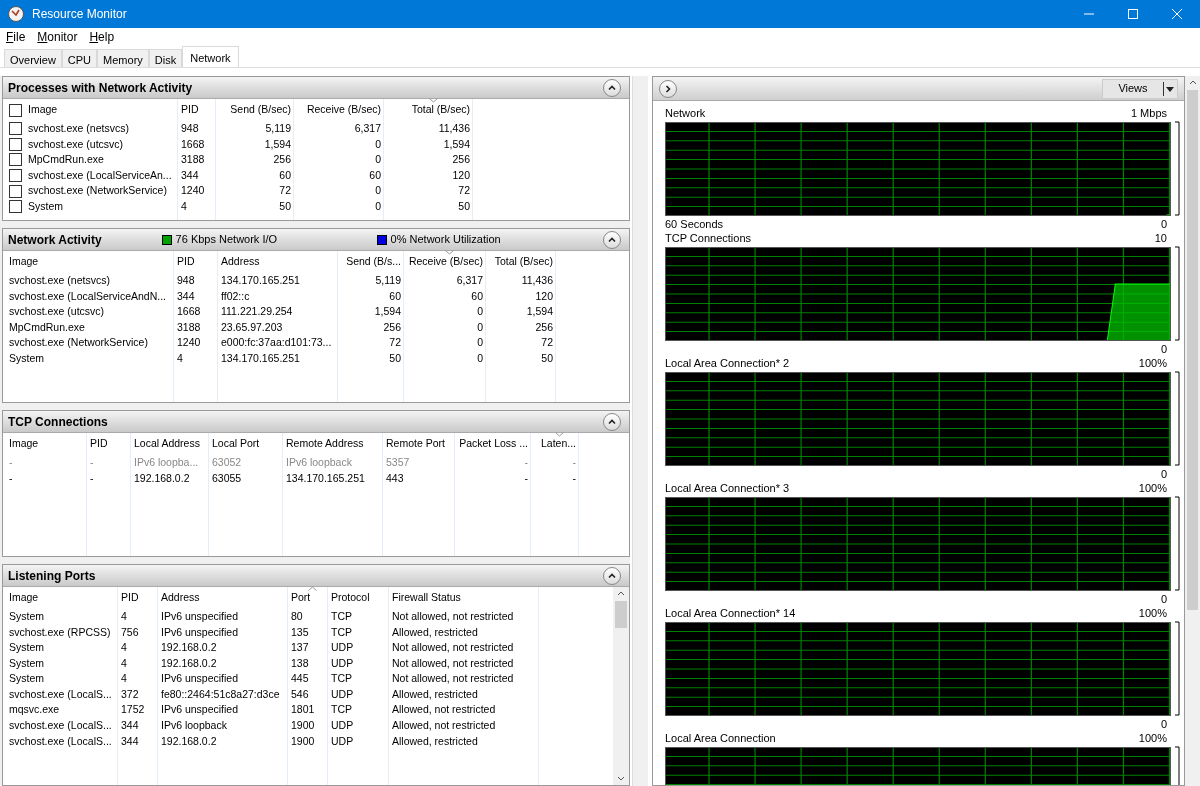 The image size is (1200, 786). What do you see at coordinates (300, 663) in the screenshot?
I see `table-cell-text: 138` at bounding box center [300, 663].